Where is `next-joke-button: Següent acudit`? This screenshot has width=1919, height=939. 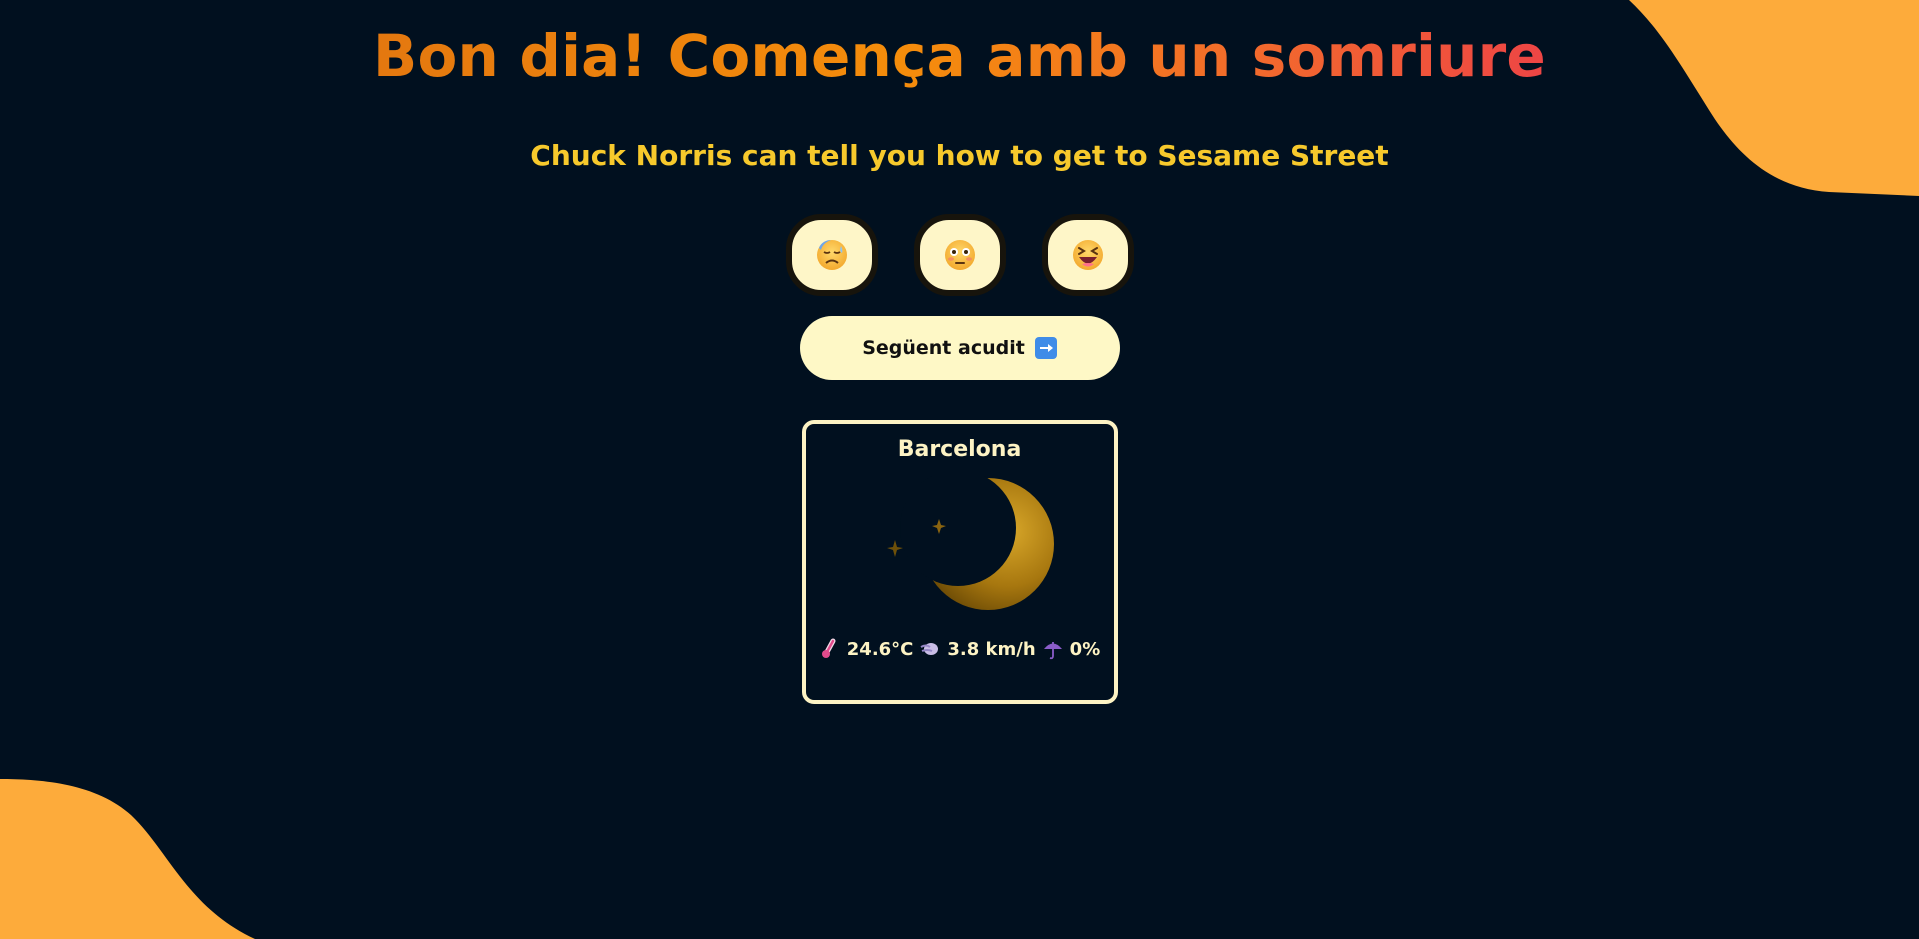 next-joke-button: Següent acudit is located at coordinates (959, 348).